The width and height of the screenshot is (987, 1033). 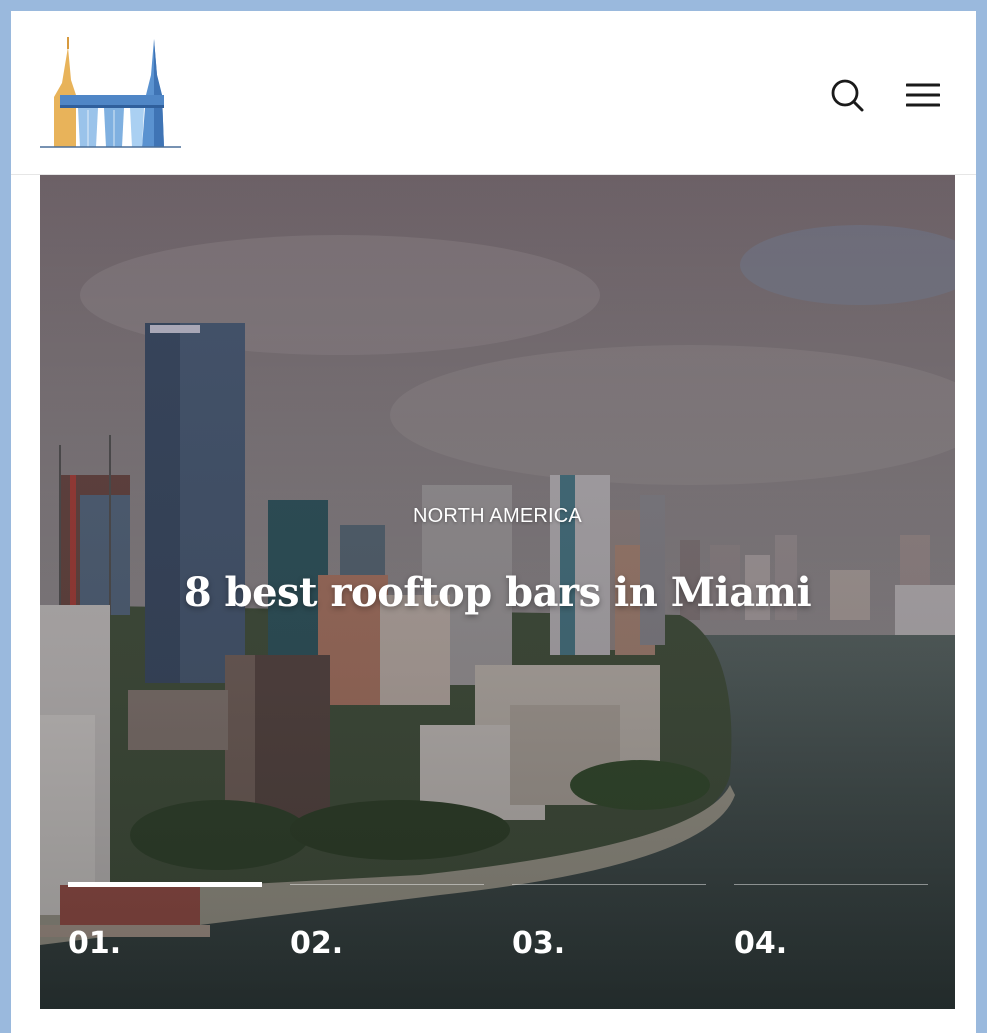 I want to click on slide-tab-3: 03., so click(x=609, y=934).